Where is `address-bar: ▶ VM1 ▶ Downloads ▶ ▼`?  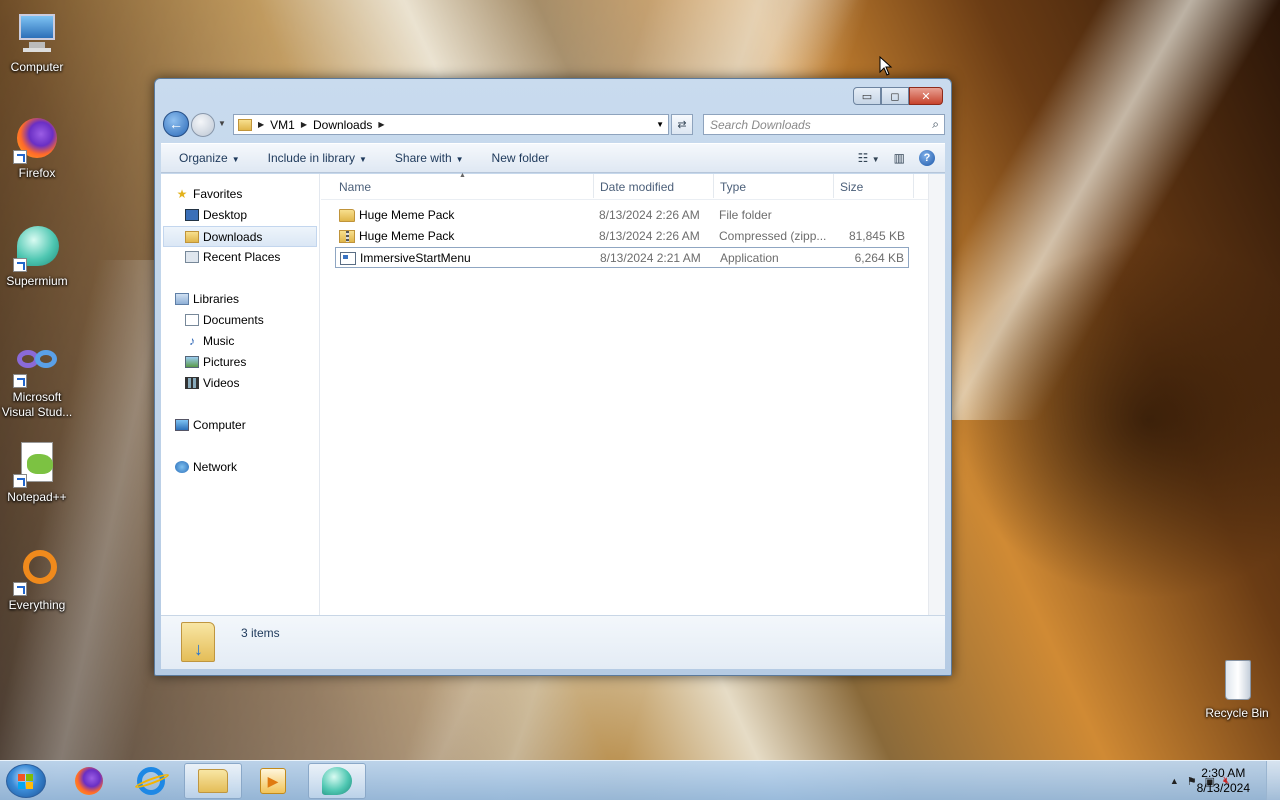 address-bar: ▶ VM1 ▶ Downloads ▶ ▼ is located at coordinates (451, 124).